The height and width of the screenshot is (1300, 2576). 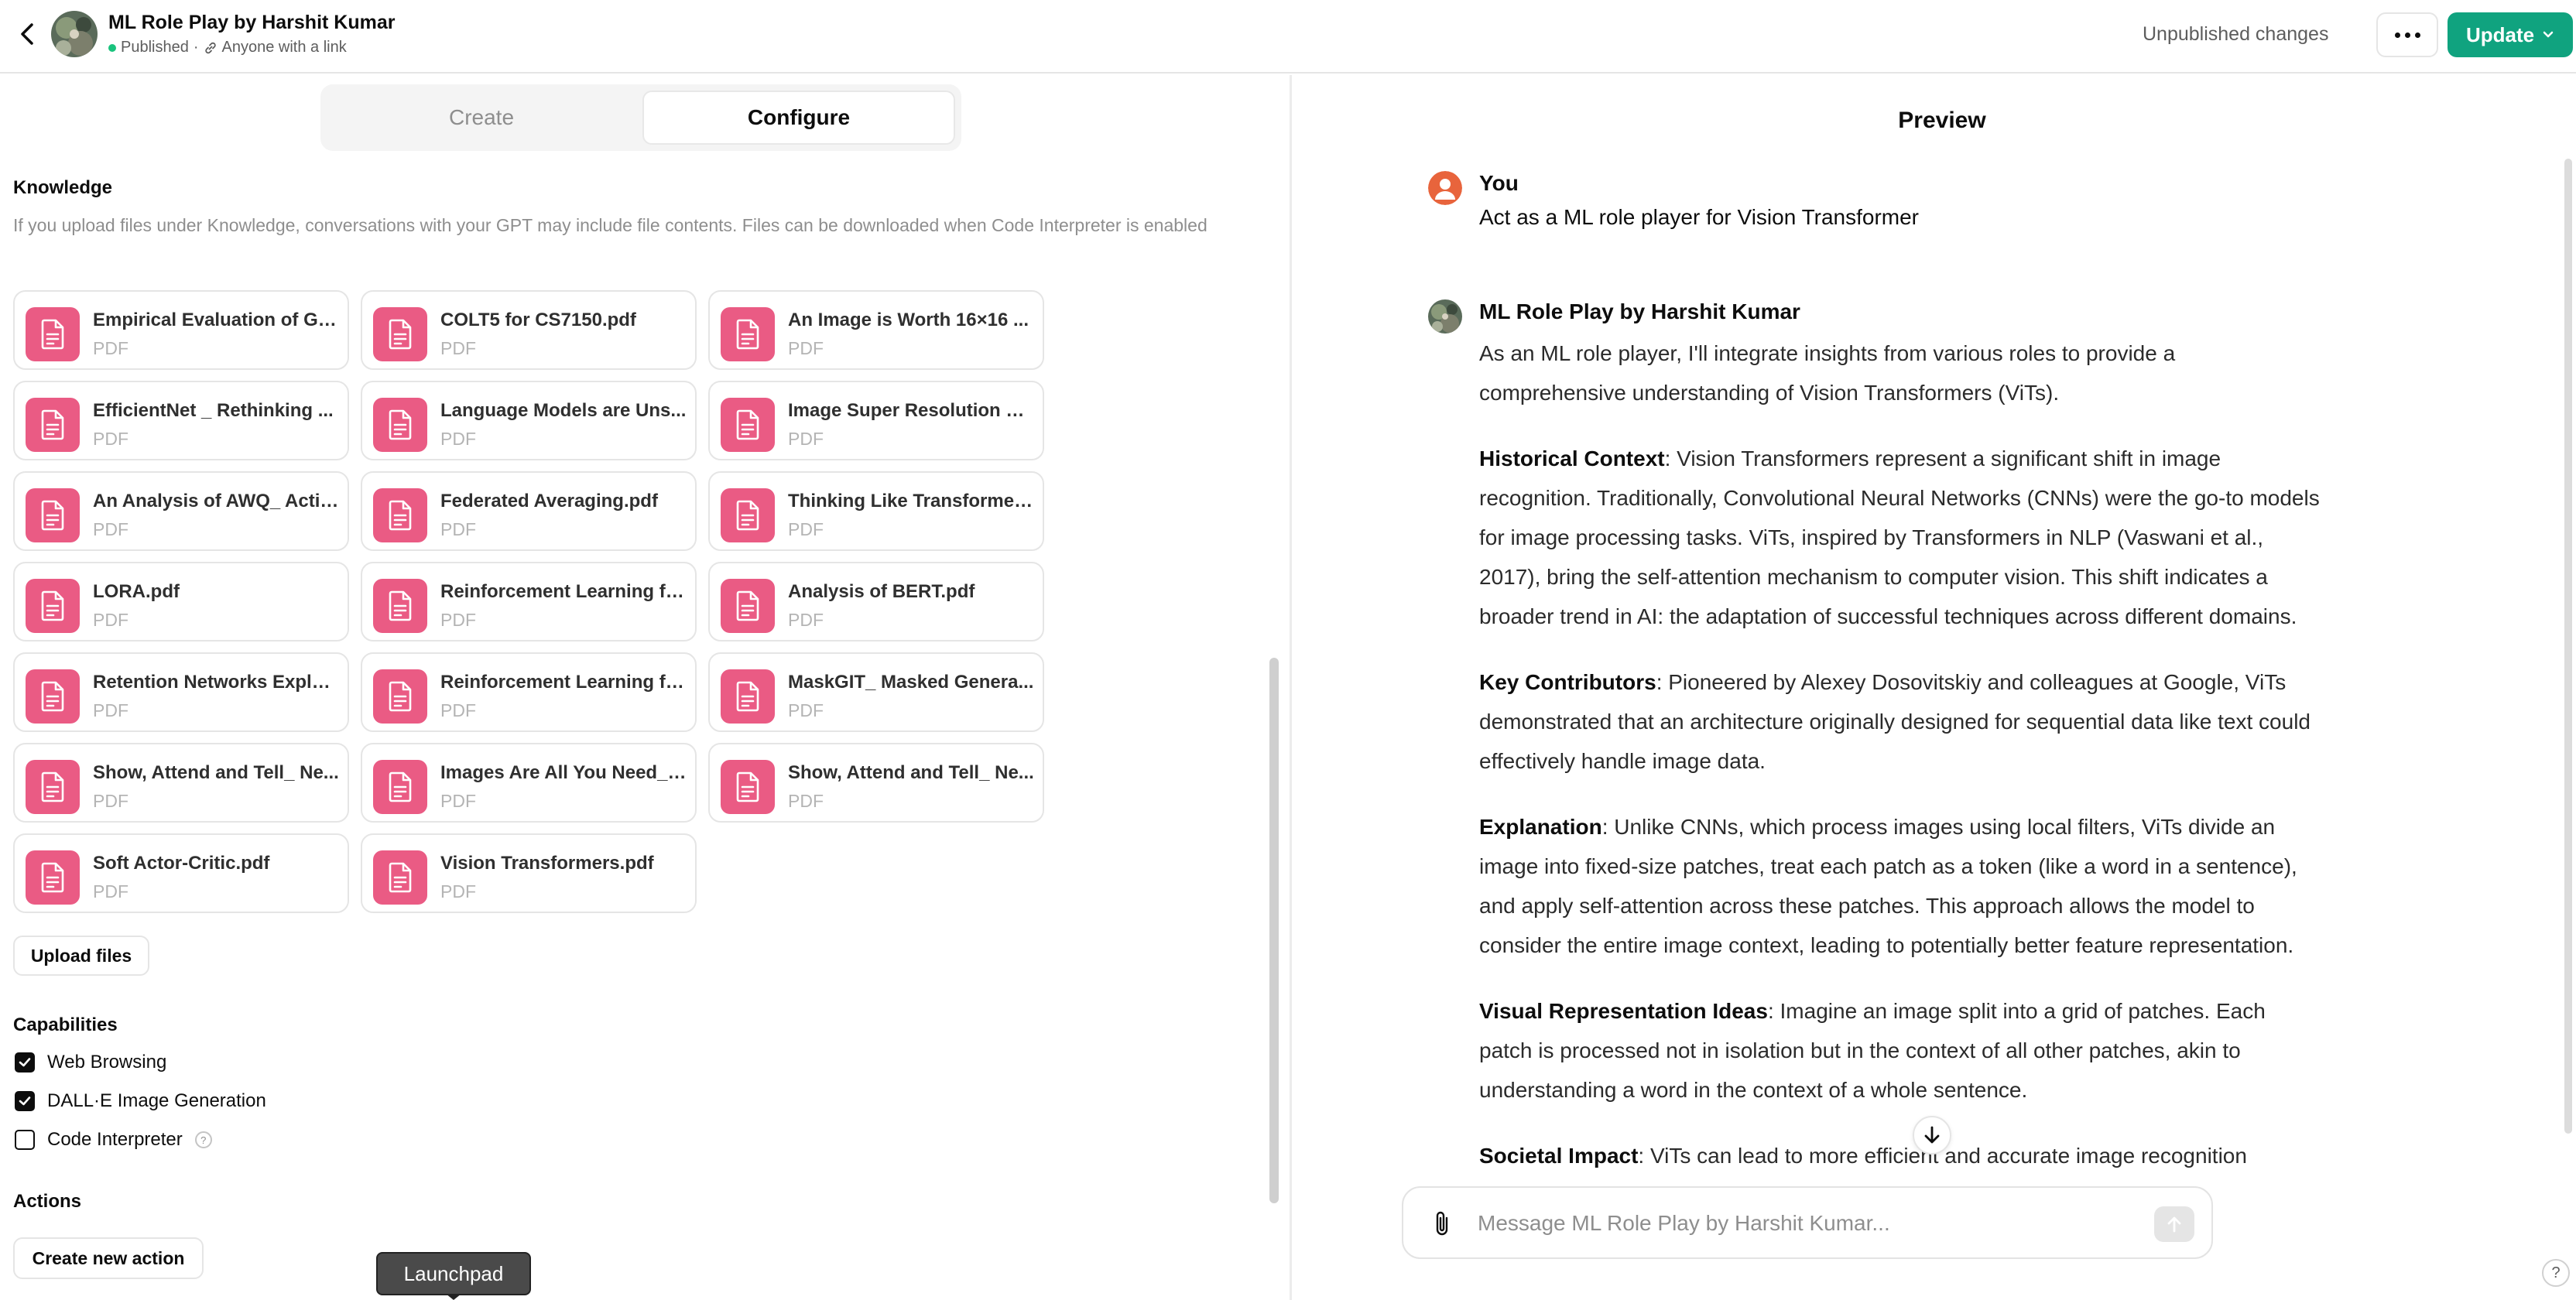 I want to click on knowledge-file-card: An Image is Worth 16×16 ... PDF, so click(x=876, y=330).